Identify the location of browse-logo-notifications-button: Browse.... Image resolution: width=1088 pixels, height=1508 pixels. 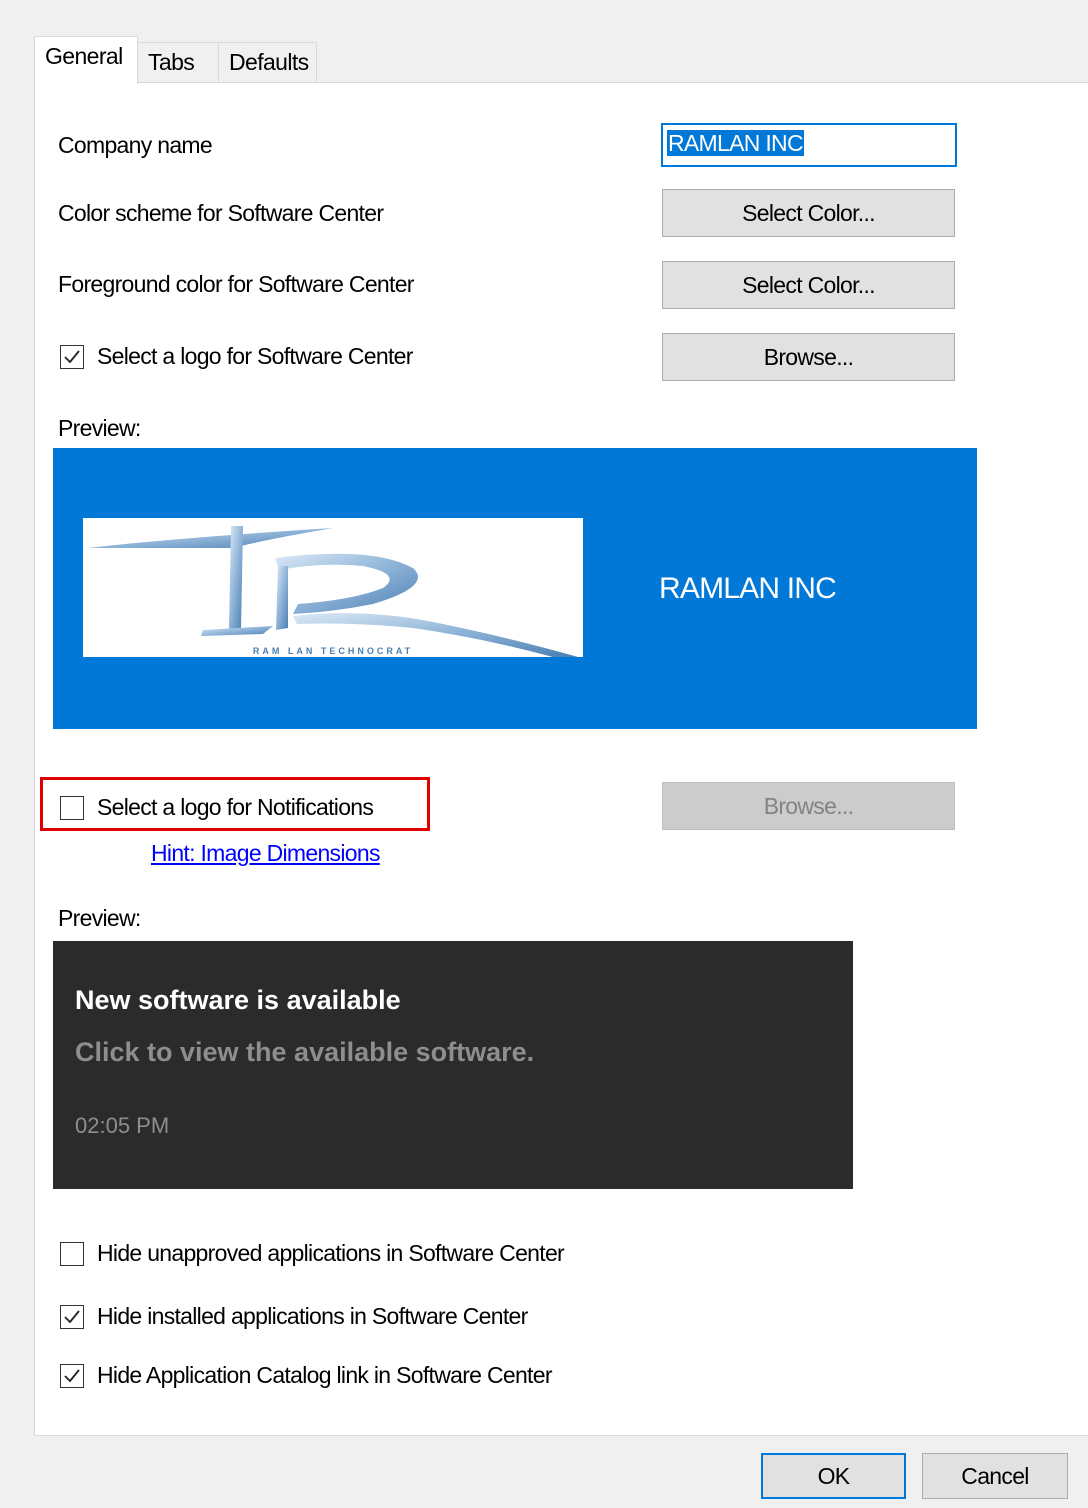
(808, 806).